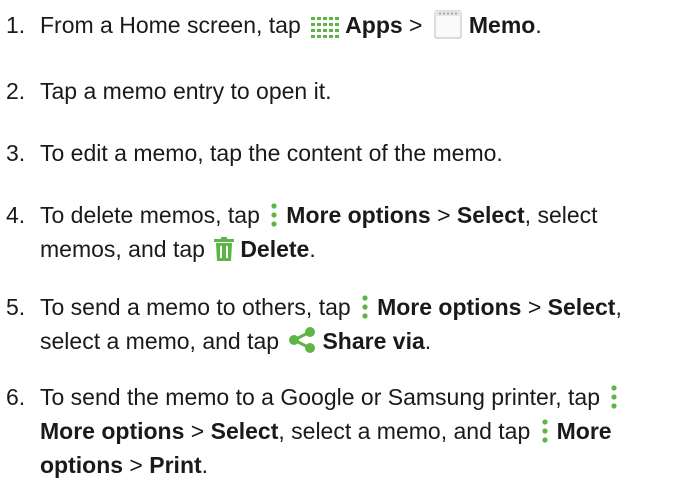  What do you see at coordinates (186, 91) in the screenshot?
I see `step-text: Tap a memo entry to open it.` at bounding box center [186, 91].